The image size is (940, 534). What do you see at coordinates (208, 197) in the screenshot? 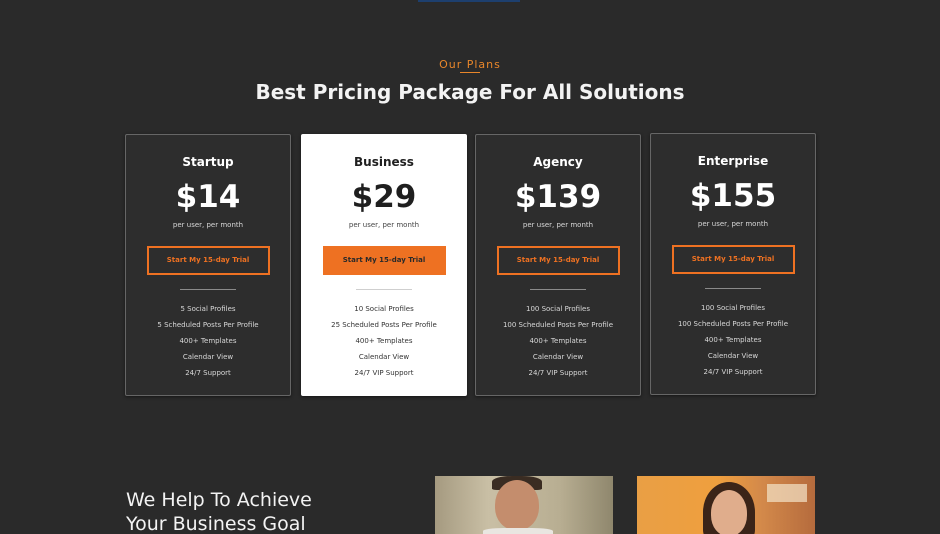
I see `plan-price: $14` at bounding box center [208, 197].